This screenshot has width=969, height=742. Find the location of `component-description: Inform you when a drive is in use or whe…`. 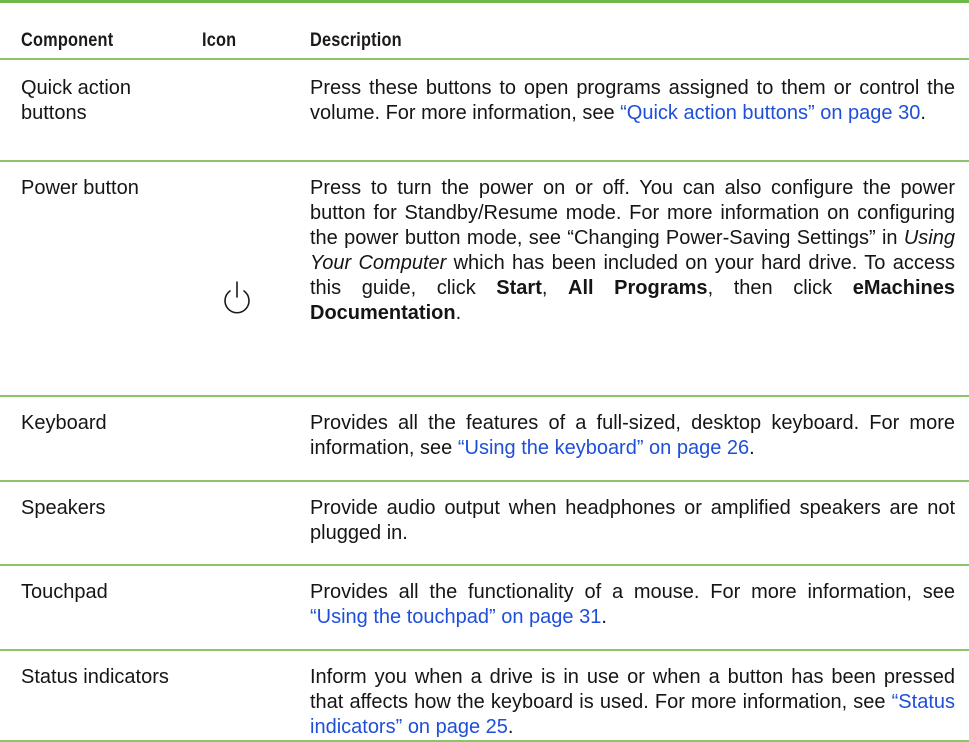

component-description: Inform you when a drive is in use or whe… is located at coordinates (632, 702).